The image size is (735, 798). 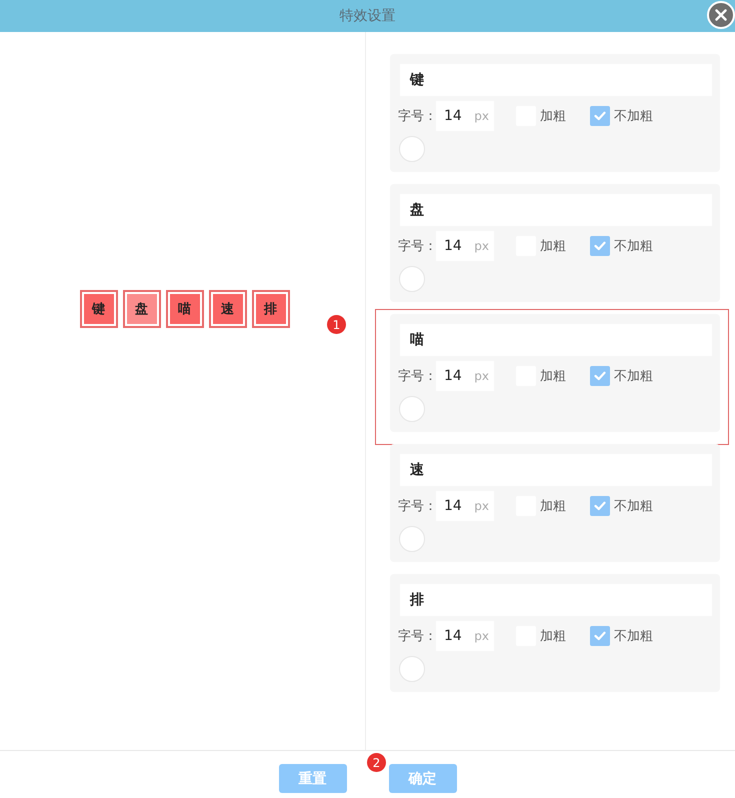 I want to click on text-field: 速, so click(x=556, y=470).